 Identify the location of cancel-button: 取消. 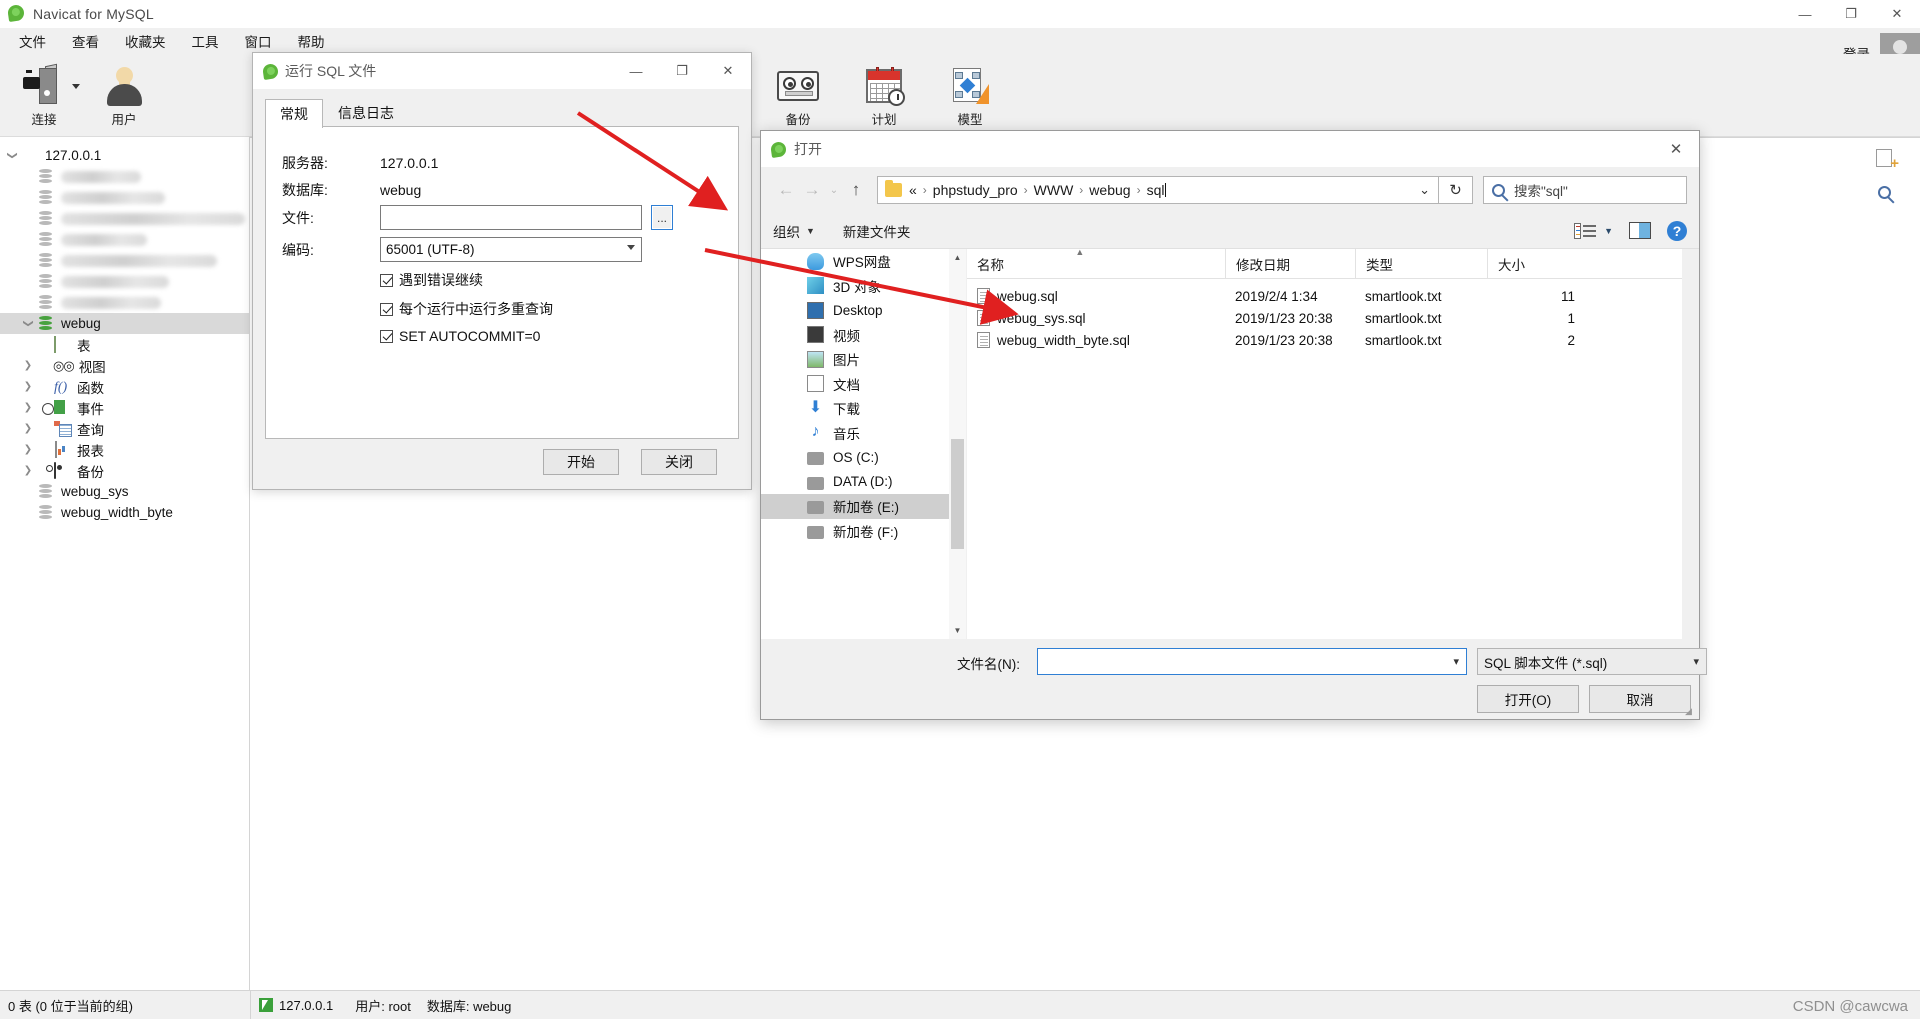
(1640, 699).